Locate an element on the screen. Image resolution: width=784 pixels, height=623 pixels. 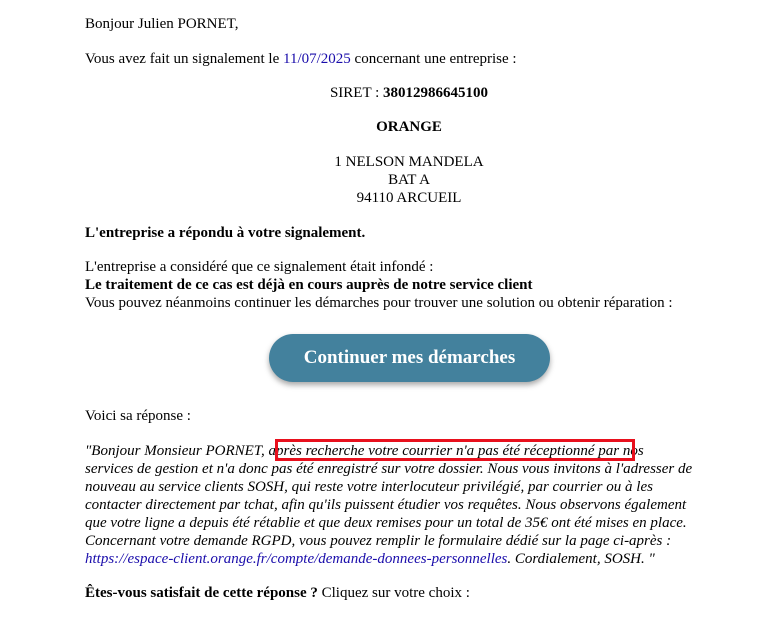
address-line1: 1 NELSON MANDELA is located at coordinates (409, 162).